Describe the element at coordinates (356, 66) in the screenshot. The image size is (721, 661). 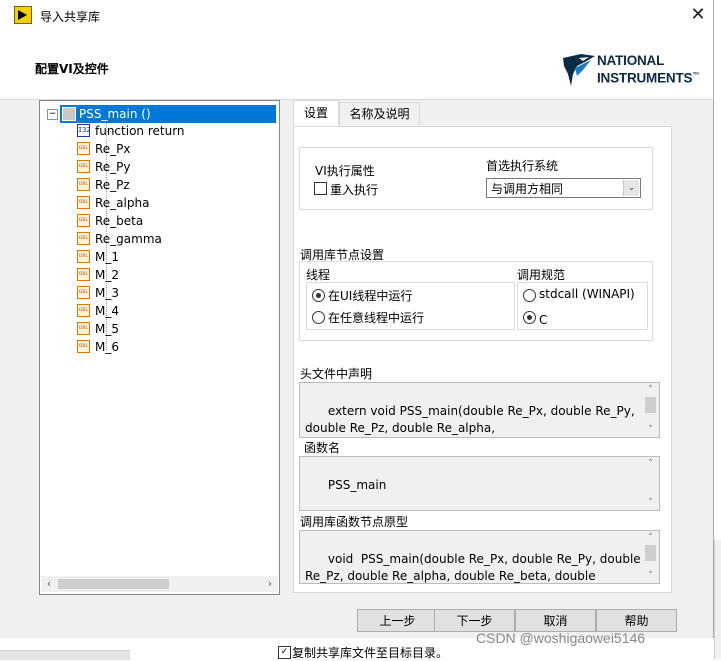
I see `wizard-header: 配置VI及控件 NATIONAL INSTRUMENTS™` at that location.